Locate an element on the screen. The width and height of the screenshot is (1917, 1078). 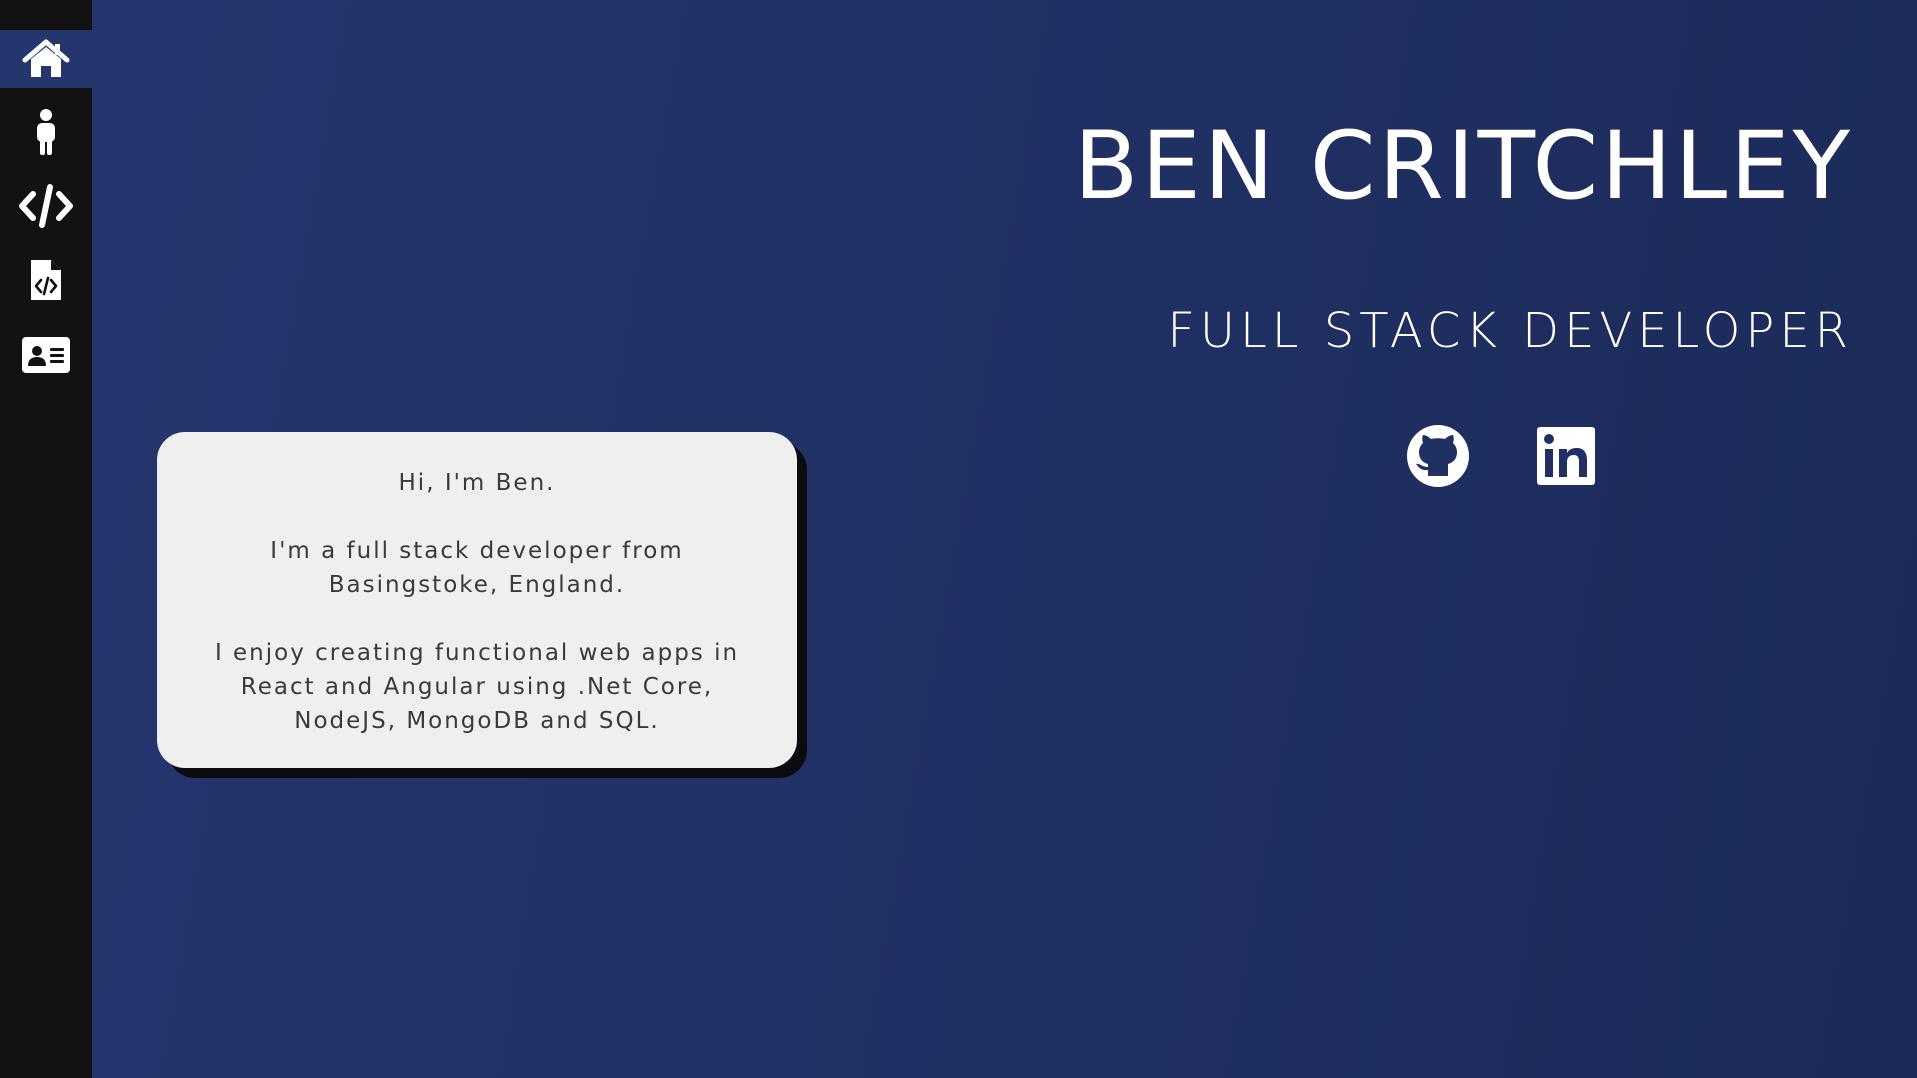
linkedin-icon is located at coordinates (1566, 456).